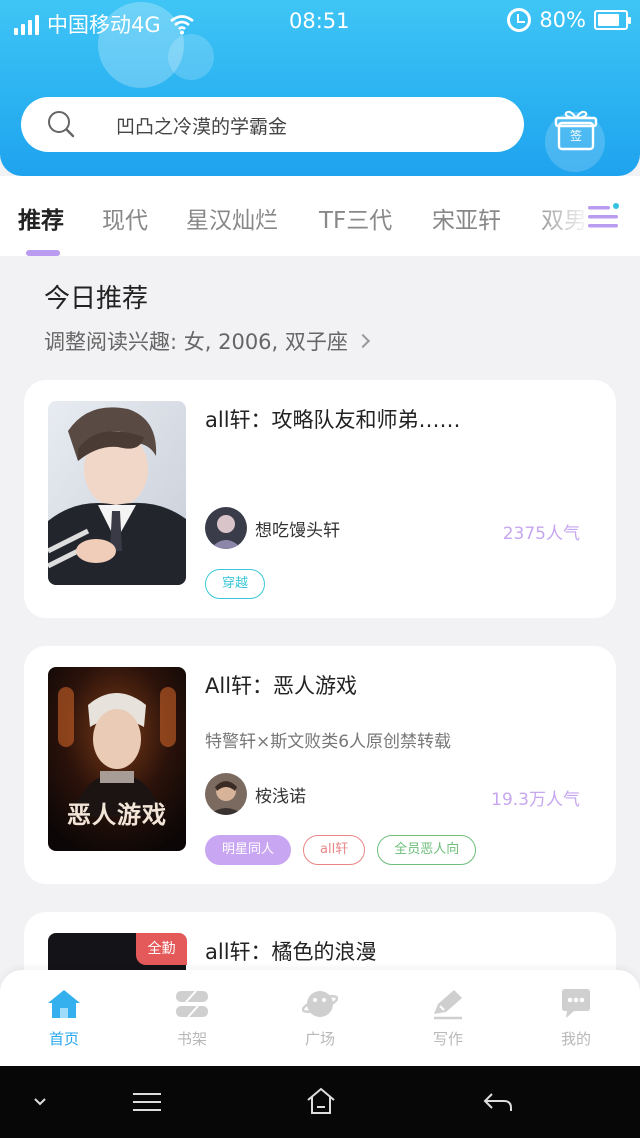 This screenshot has width=640, height=1138. I want to click on chat-icon, so click(576, 1003).